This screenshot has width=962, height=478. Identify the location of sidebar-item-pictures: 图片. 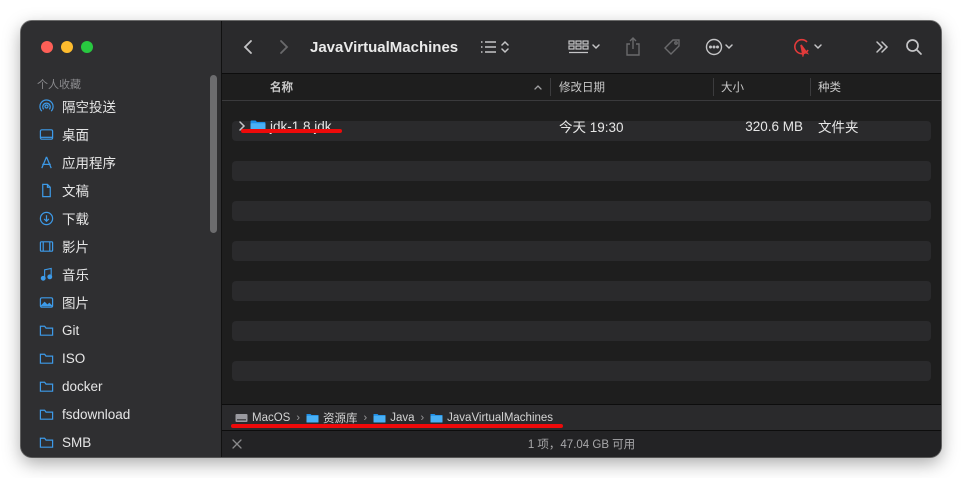
(116, 302).